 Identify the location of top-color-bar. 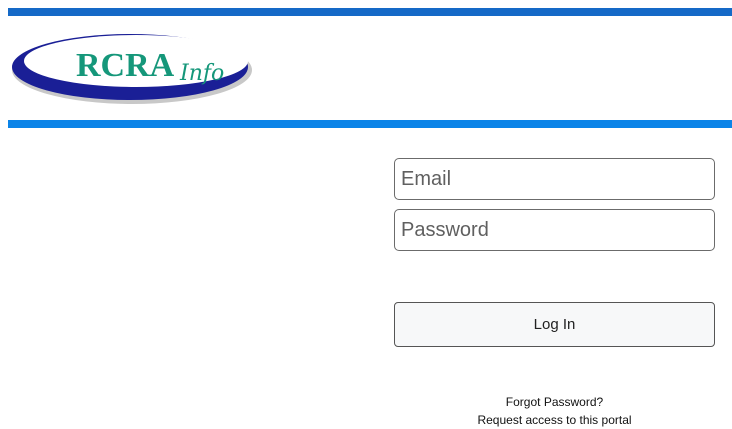
(370, 12).